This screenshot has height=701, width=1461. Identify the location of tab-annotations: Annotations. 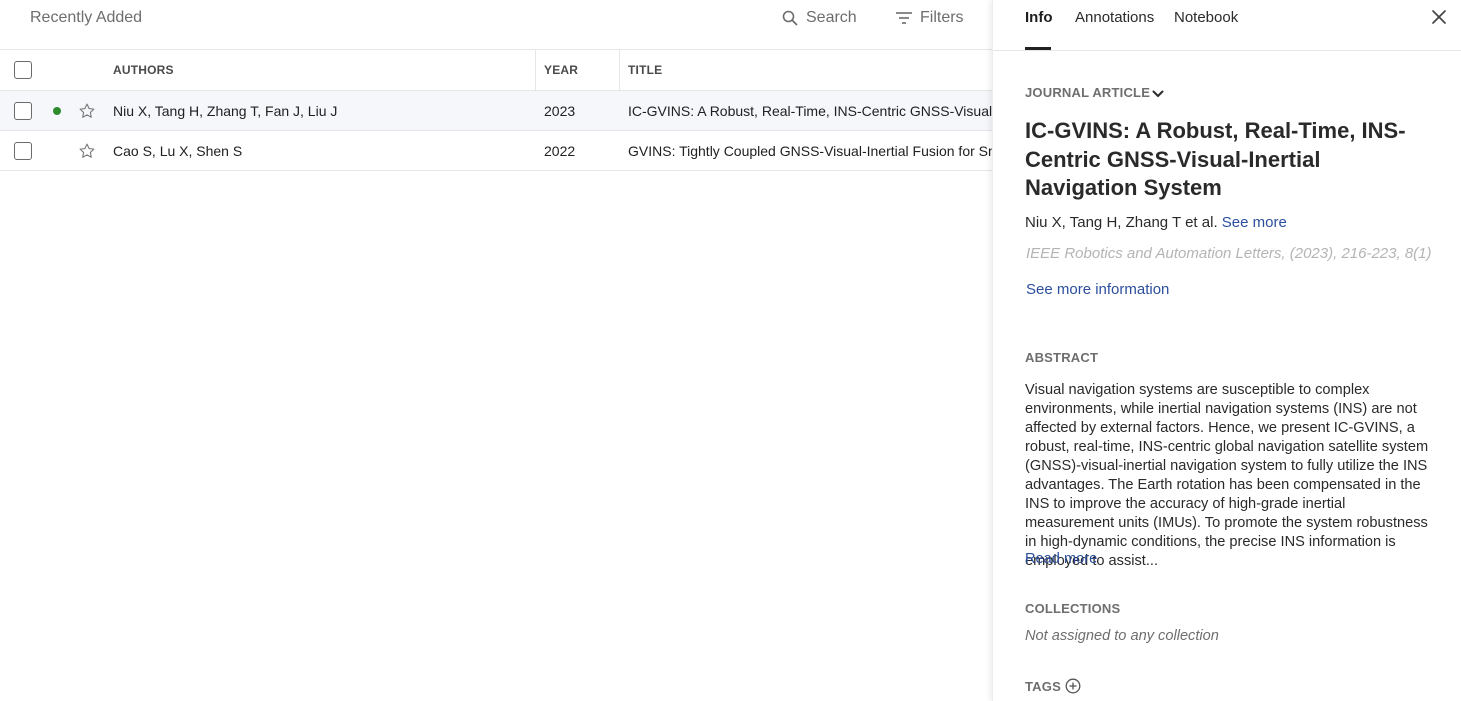
(1114, 18).